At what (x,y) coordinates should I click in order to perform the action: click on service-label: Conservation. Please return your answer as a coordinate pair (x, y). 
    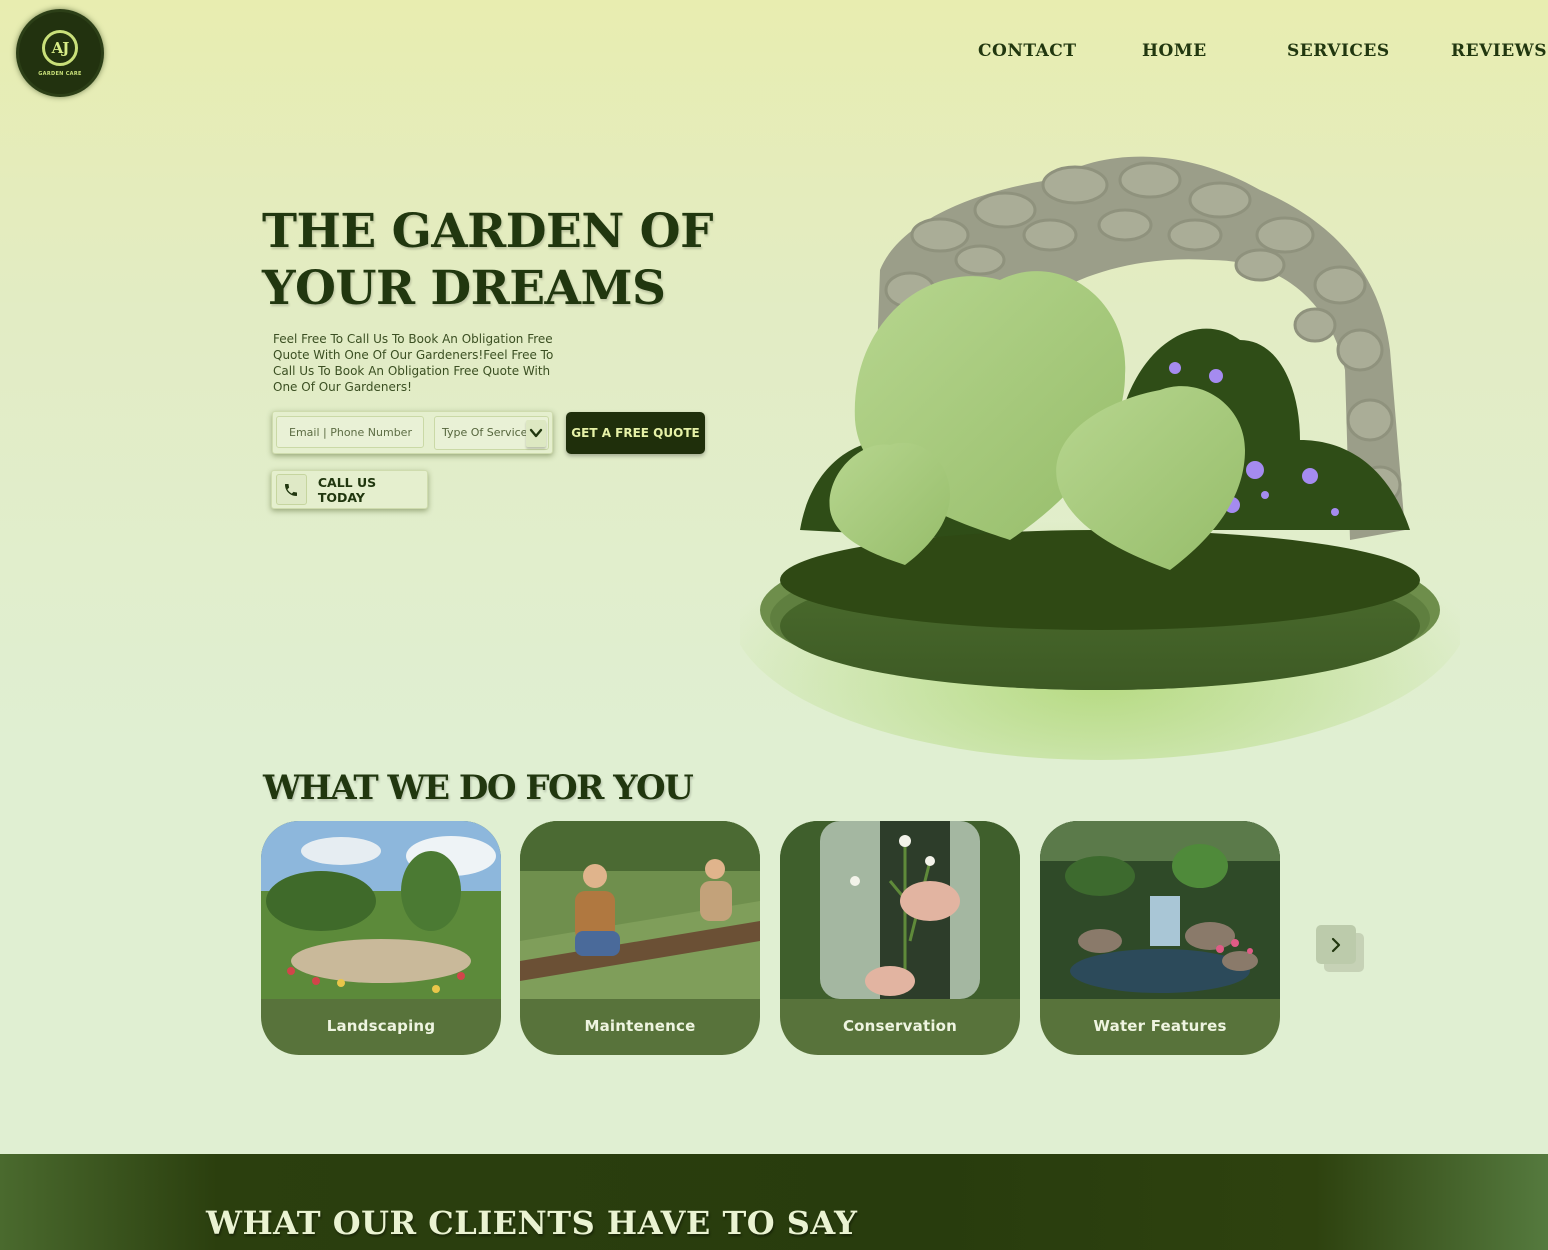
    Looking at the image, I should click on (900, 1026).